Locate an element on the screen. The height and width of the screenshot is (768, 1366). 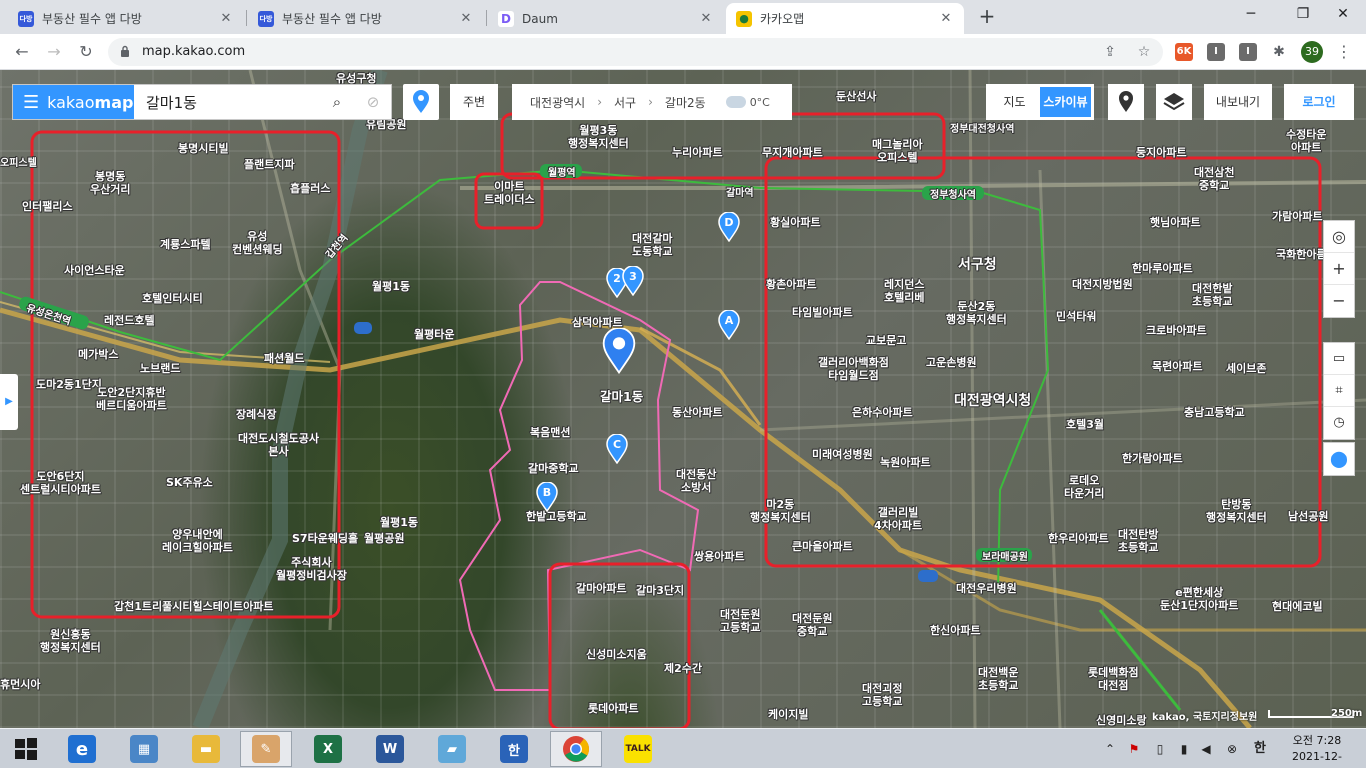
map-label: 월평3동 행정복지센터 is located at coordinates (598, 137).